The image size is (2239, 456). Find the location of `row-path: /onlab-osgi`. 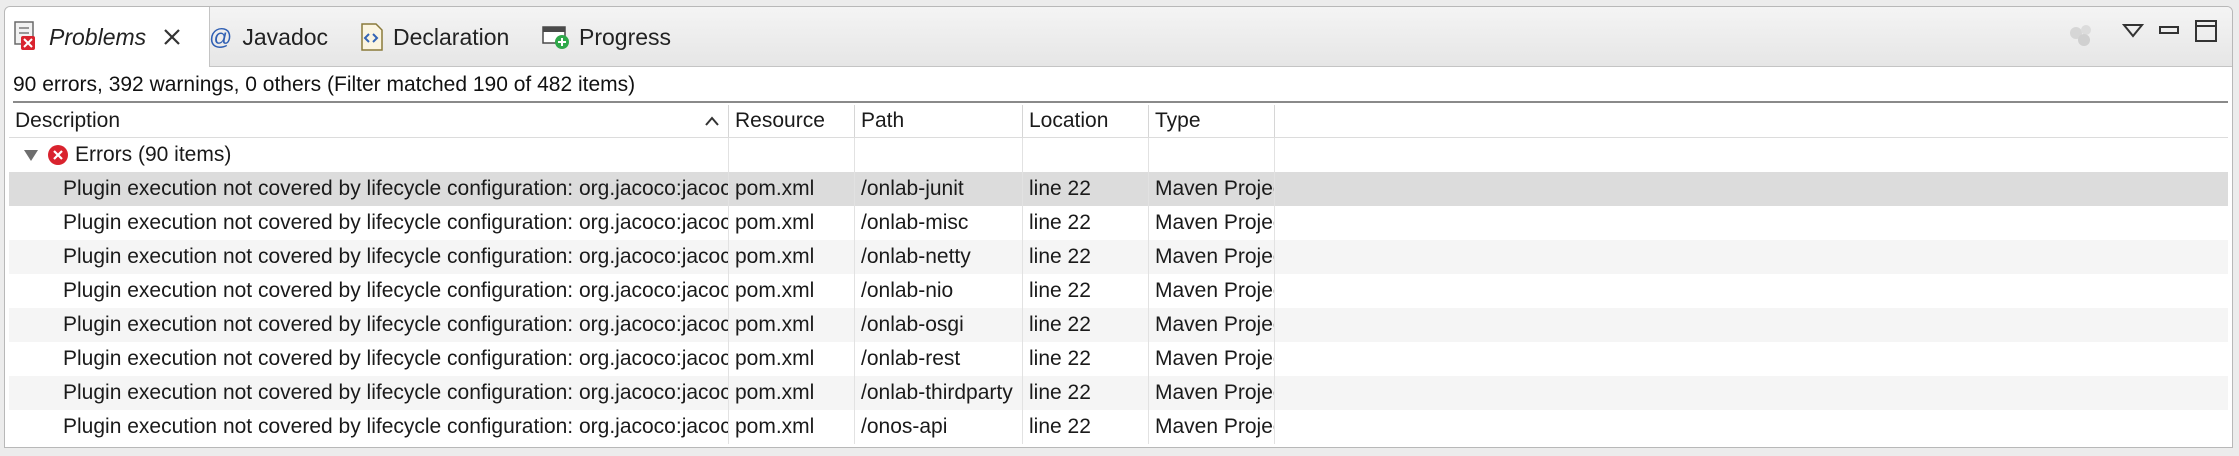

row-path: /onlab-osgi is located at coordinates (912, 324).